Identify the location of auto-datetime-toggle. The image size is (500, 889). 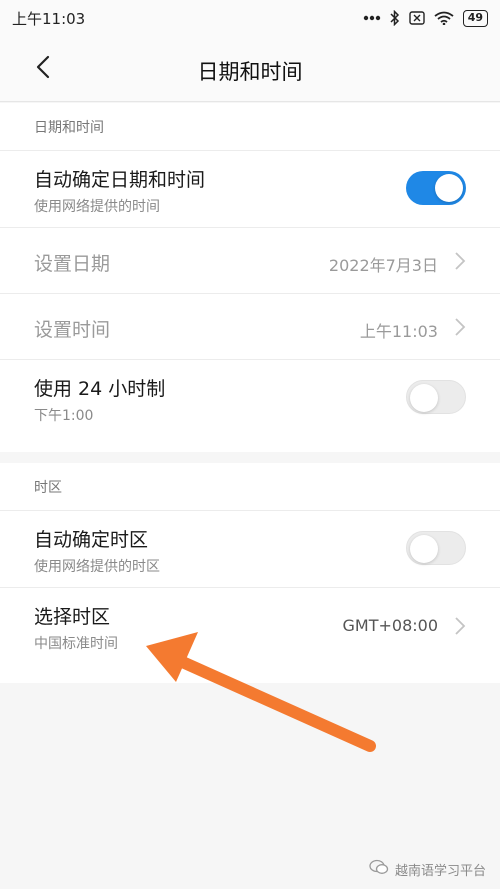
(436, 188).